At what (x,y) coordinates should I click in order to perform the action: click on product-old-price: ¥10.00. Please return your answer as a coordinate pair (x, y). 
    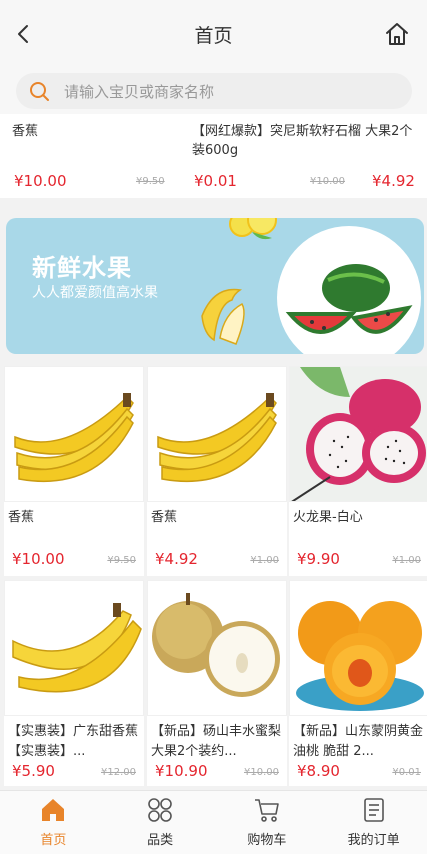
    Looking at the image, I should click on (261, 772).